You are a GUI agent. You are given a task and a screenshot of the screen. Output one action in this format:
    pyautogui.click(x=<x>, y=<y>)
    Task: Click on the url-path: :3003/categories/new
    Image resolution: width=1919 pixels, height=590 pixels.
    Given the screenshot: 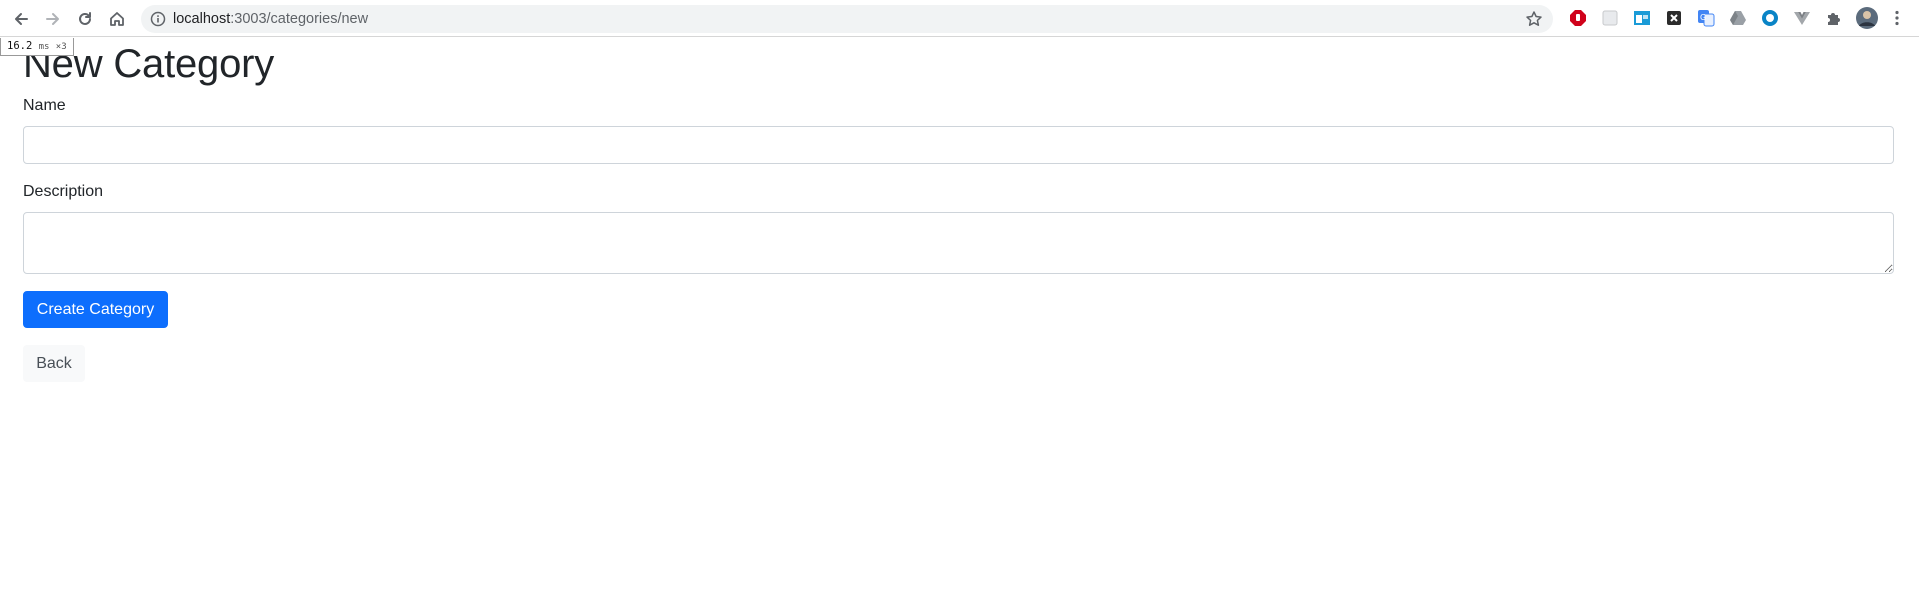 What is the action you would take?
    pyautogui.click(x=299, y=19)
    